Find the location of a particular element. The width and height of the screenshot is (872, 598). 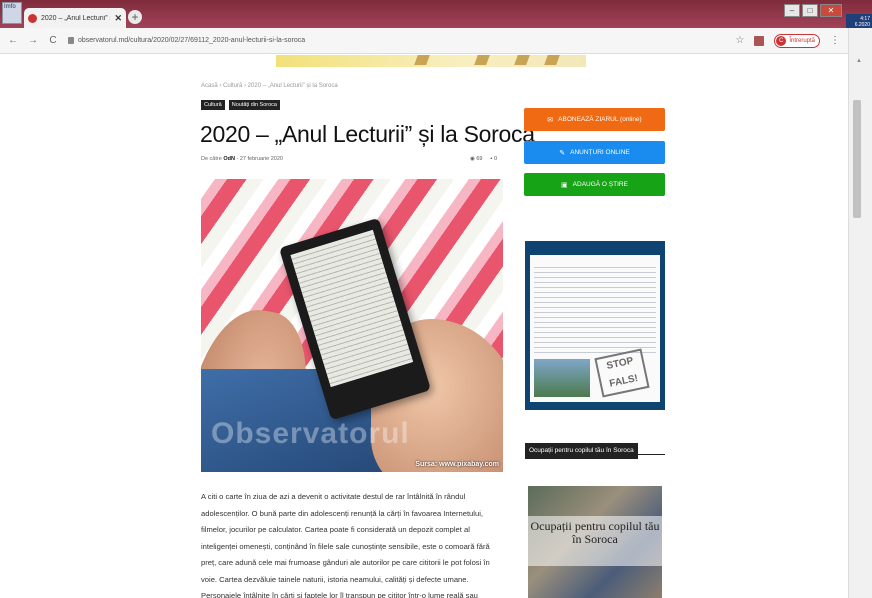

sync-paused-label: Întreruptă is located at coordinates (802, 40).